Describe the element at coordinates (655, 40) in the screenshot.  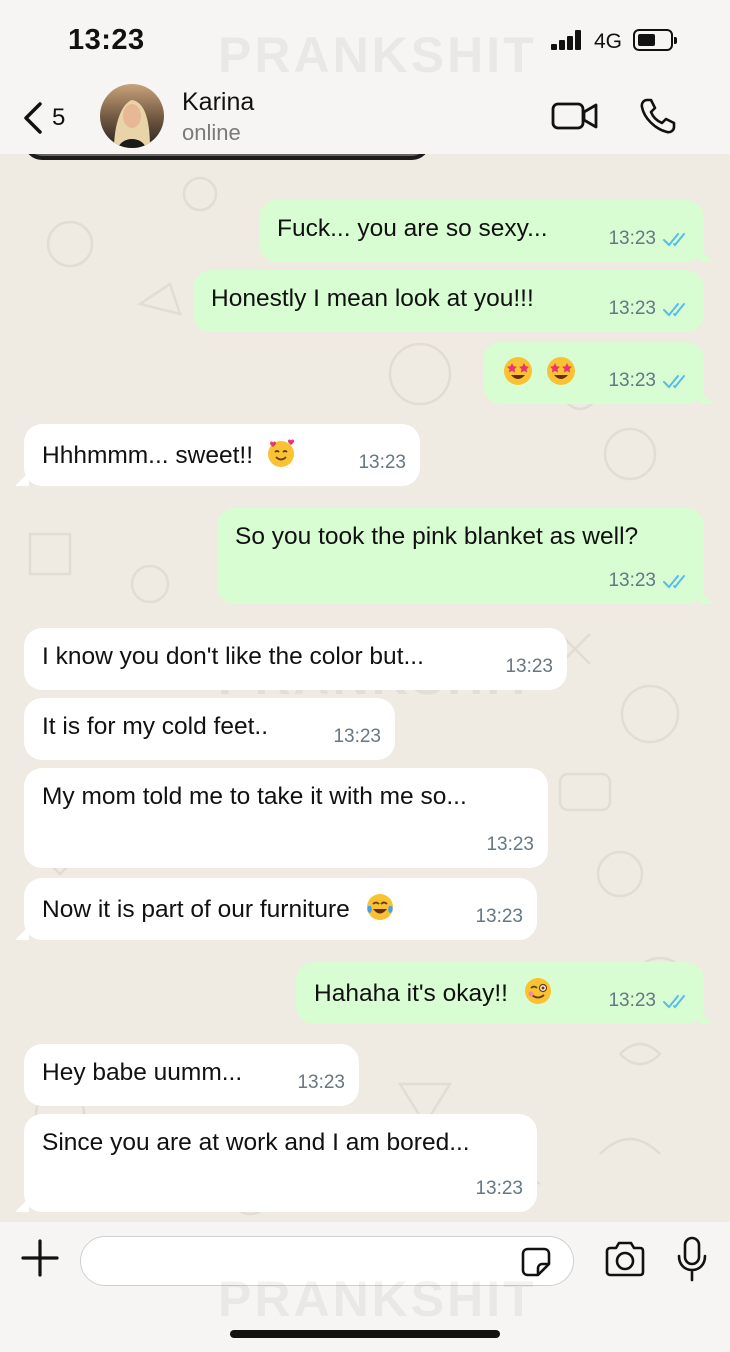
I see `battery-icon` at that location.